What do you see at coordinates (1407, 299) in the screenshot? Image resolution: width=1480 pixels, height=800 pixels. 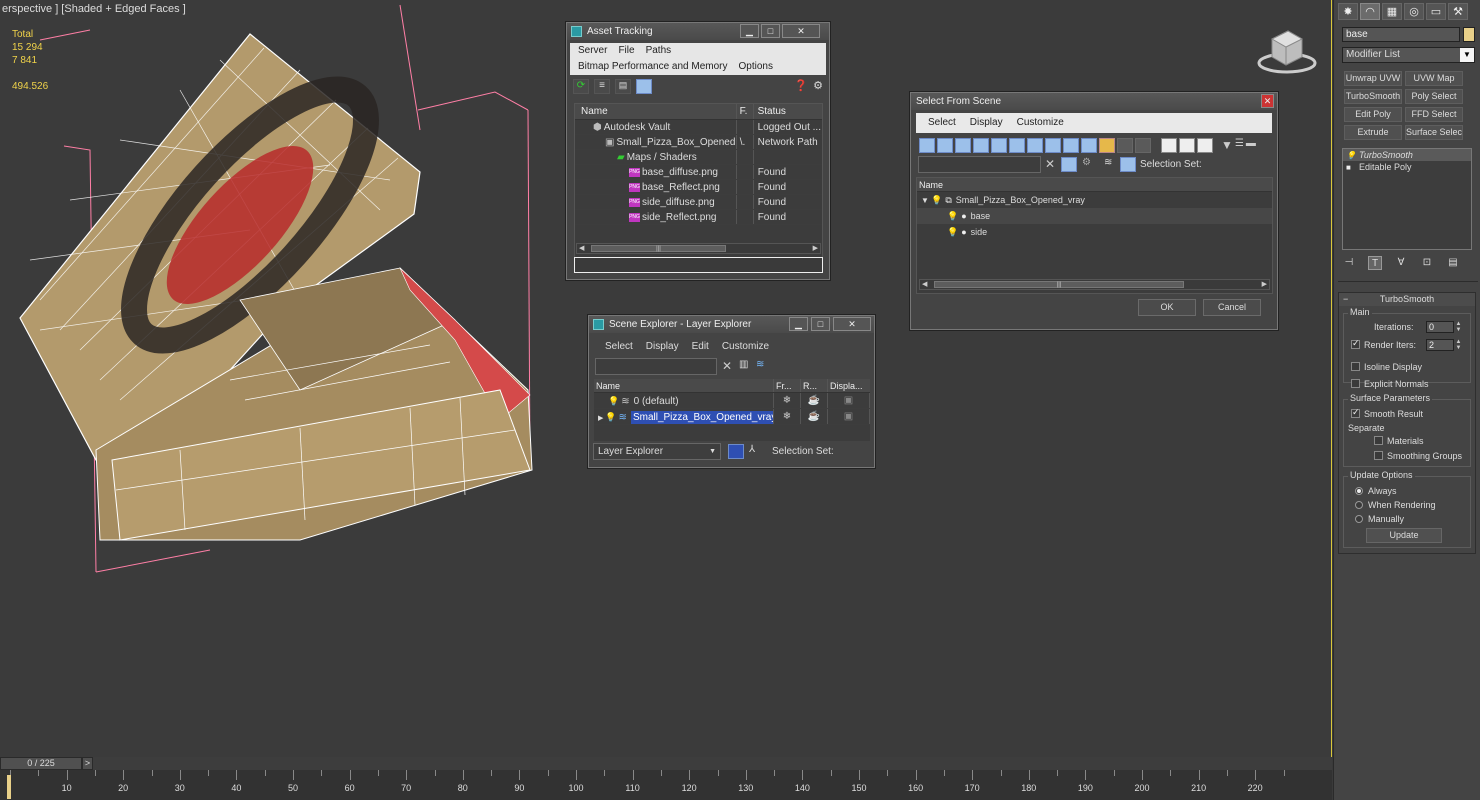 I see `rollout-header: − TurboSmooth` at bounding box center [1407, 299].